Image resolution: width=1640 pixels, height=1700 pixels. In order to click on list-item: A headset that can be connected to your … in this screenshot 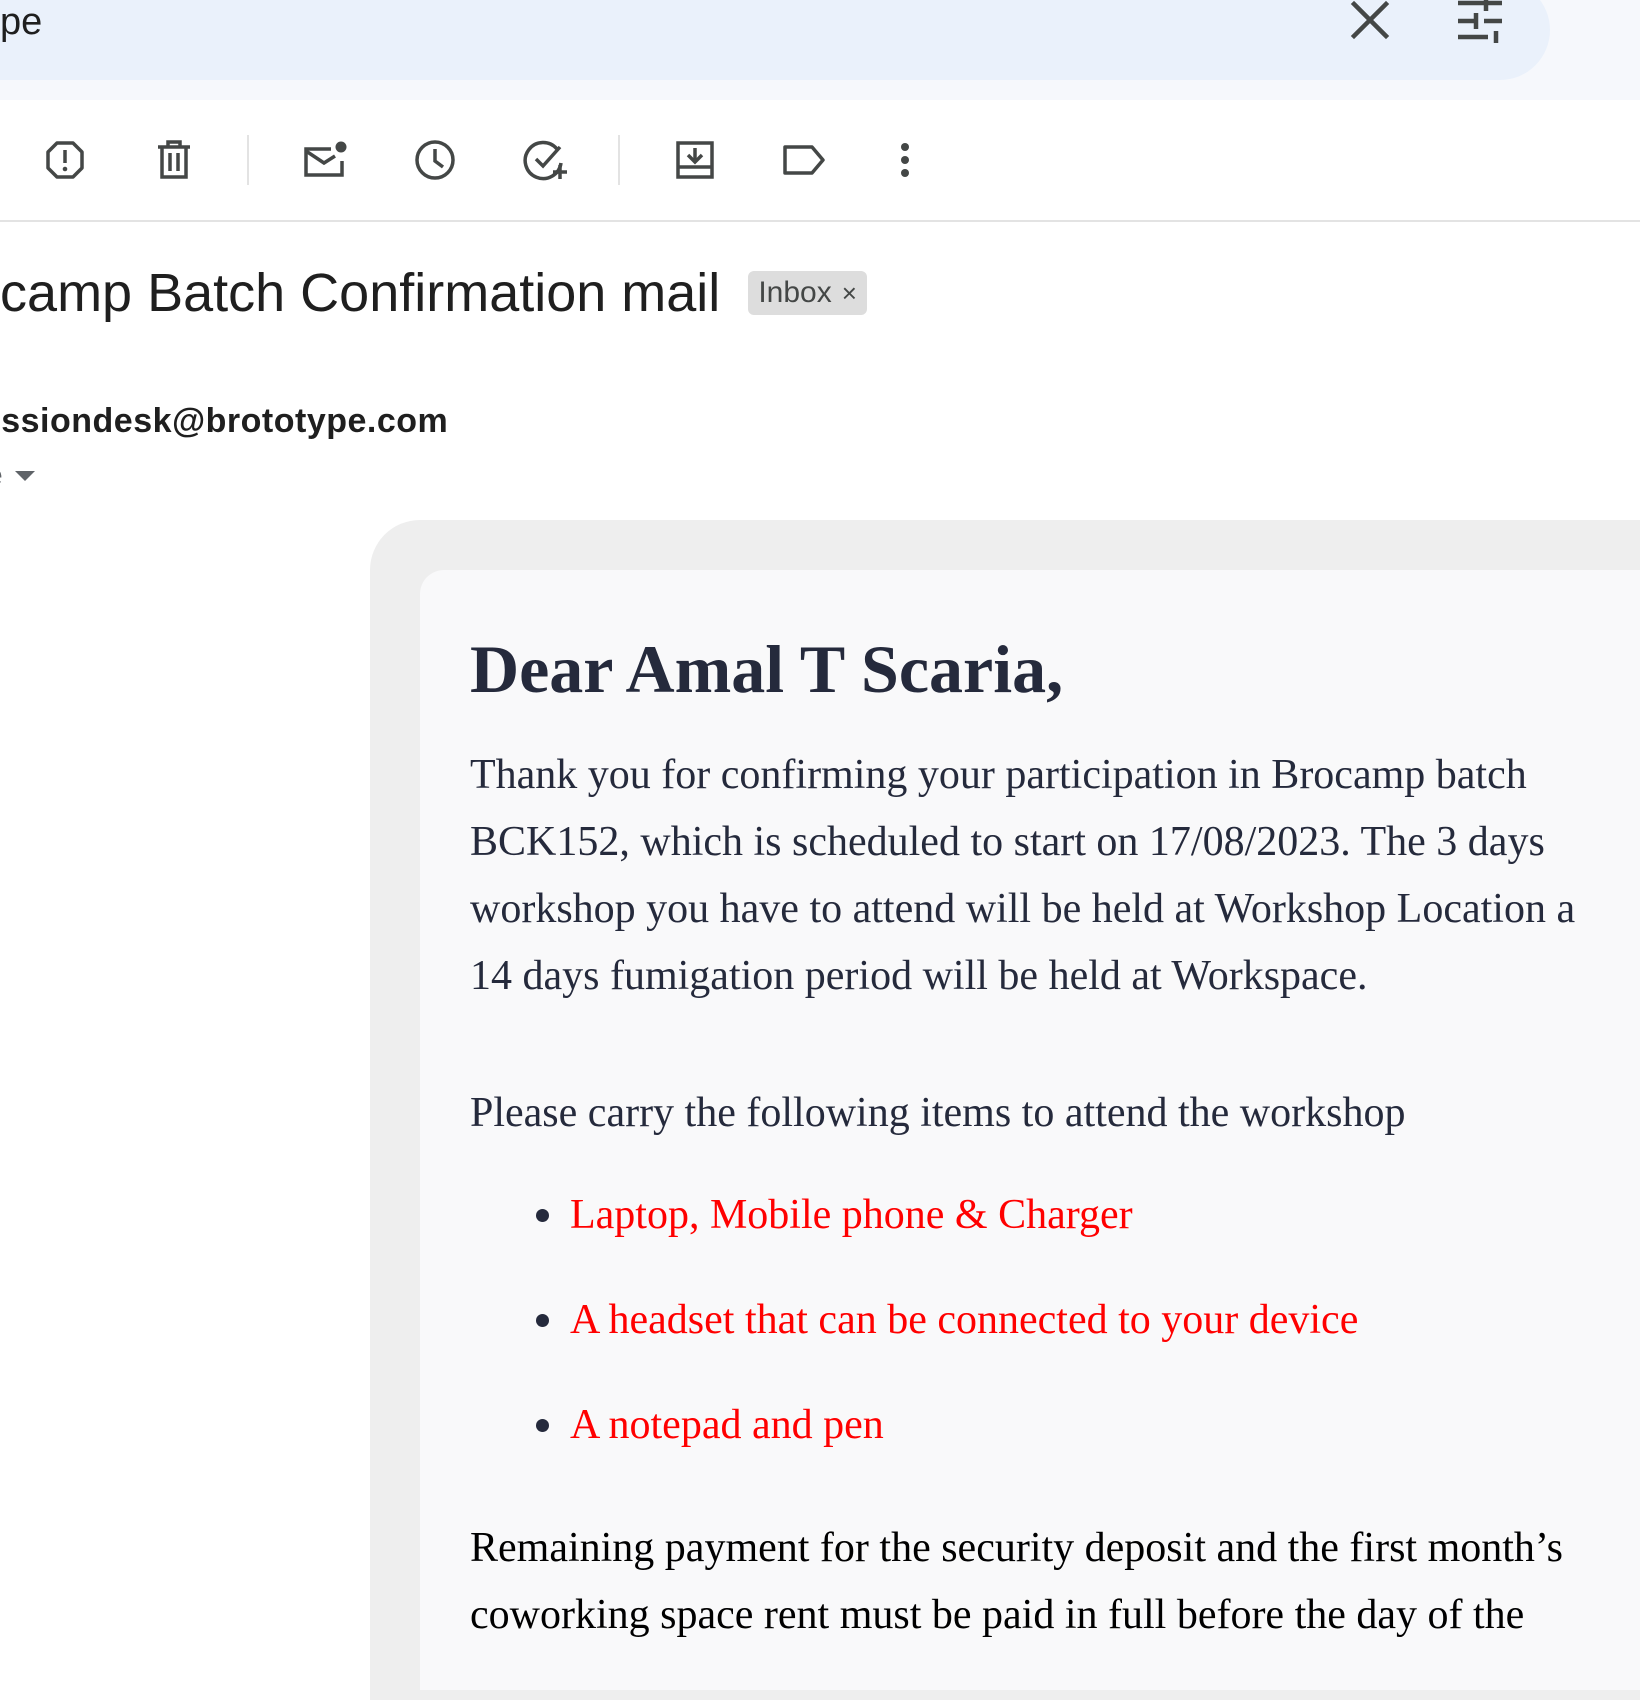, I will do `click(914, 1342)`.